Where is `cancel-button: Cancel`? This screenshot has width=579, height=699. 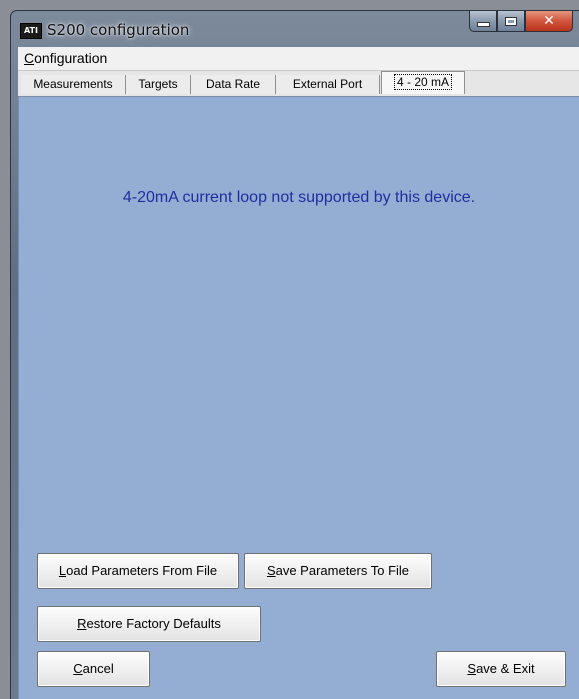 cancel-button: Cancel is located at coordinates (93, 669).